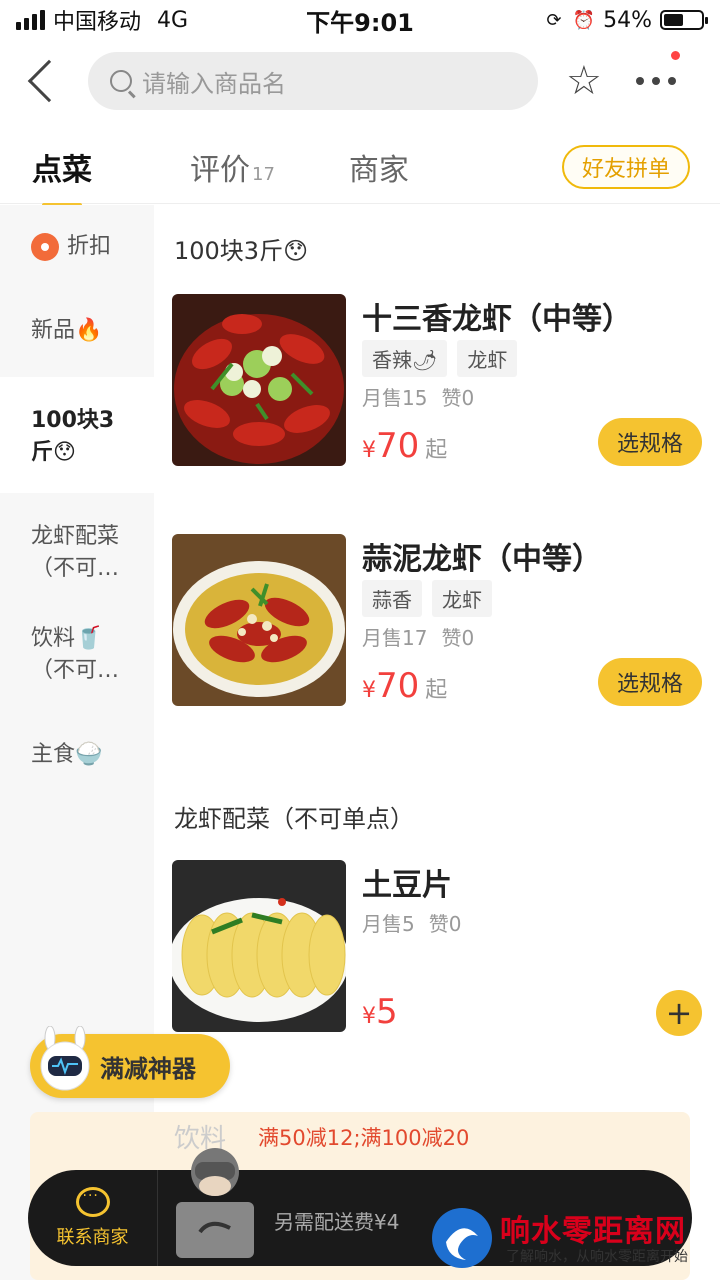 Image resolution: width=720 pixels, height=1280 pixels. What do you see at coordinates (427, 598) in the screenshot?
I see `dish-tags: 蒜香 龙虾` at bounding box center [427, 598].